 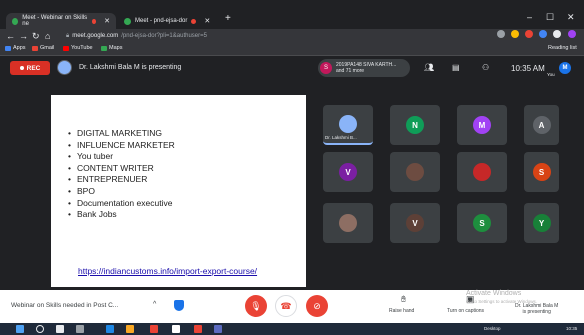 I want to click on chrome-icon, so click(x=154, y=329).